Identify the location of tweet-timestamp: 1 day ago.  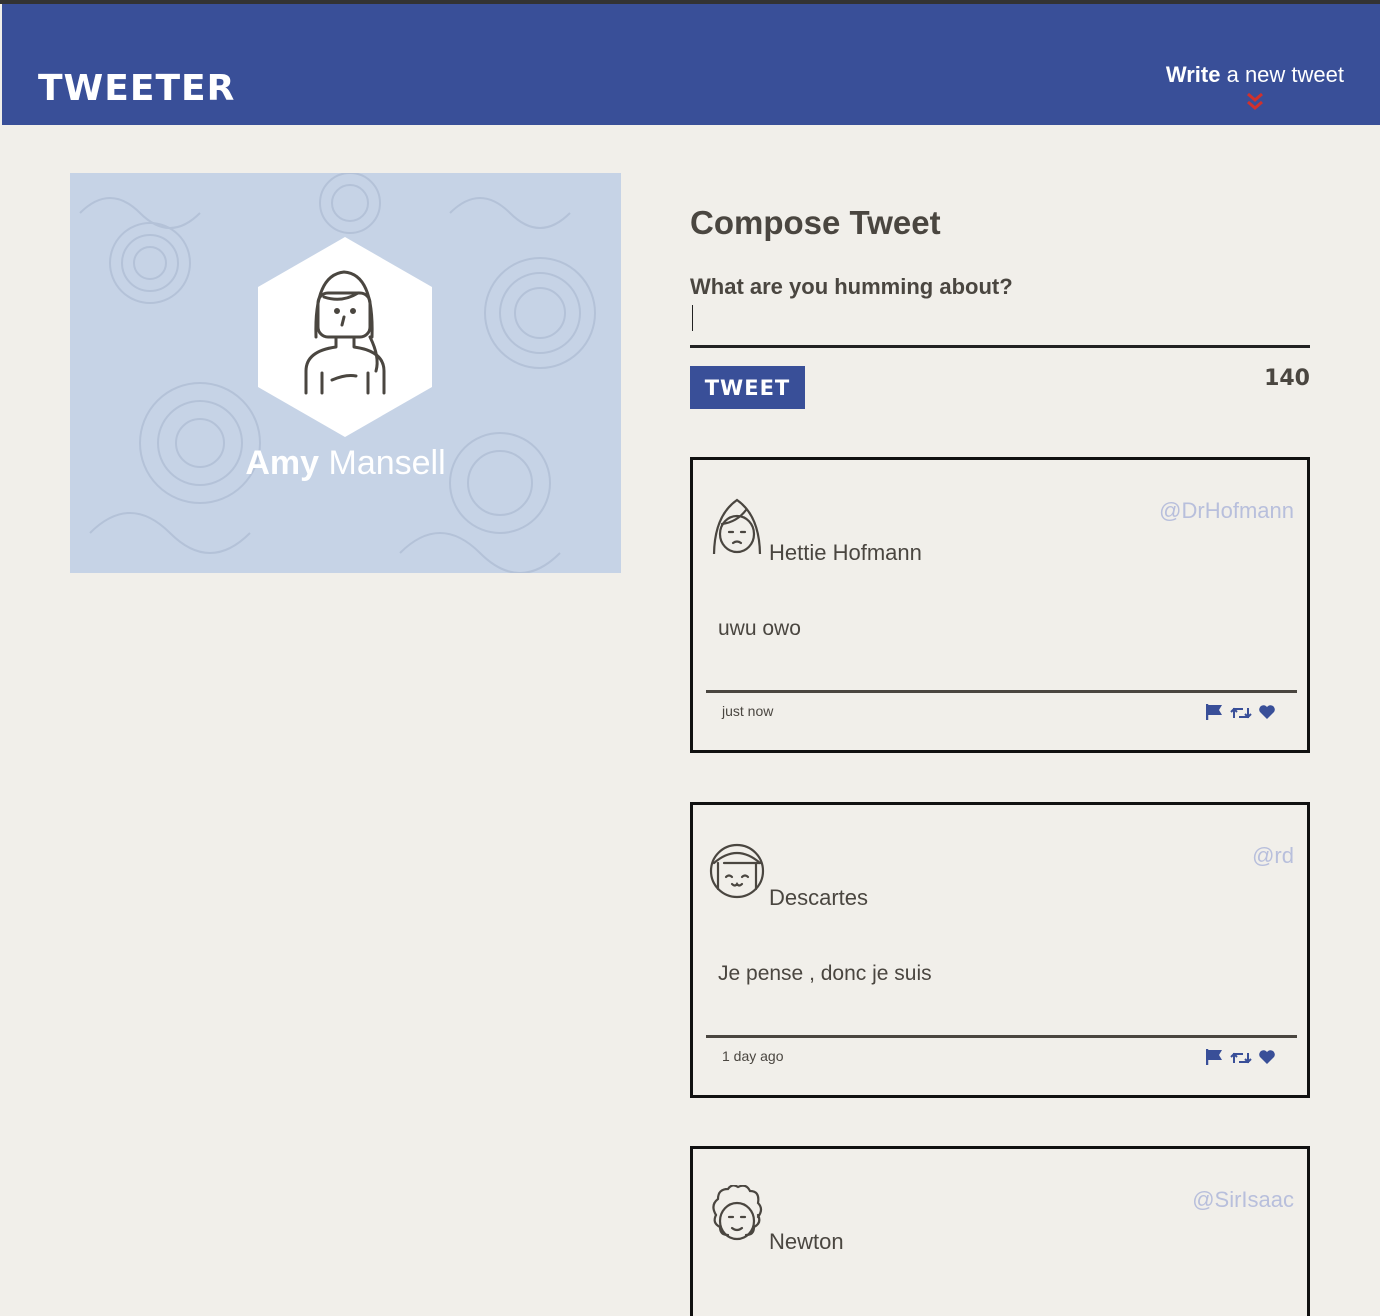
(753, 1056).